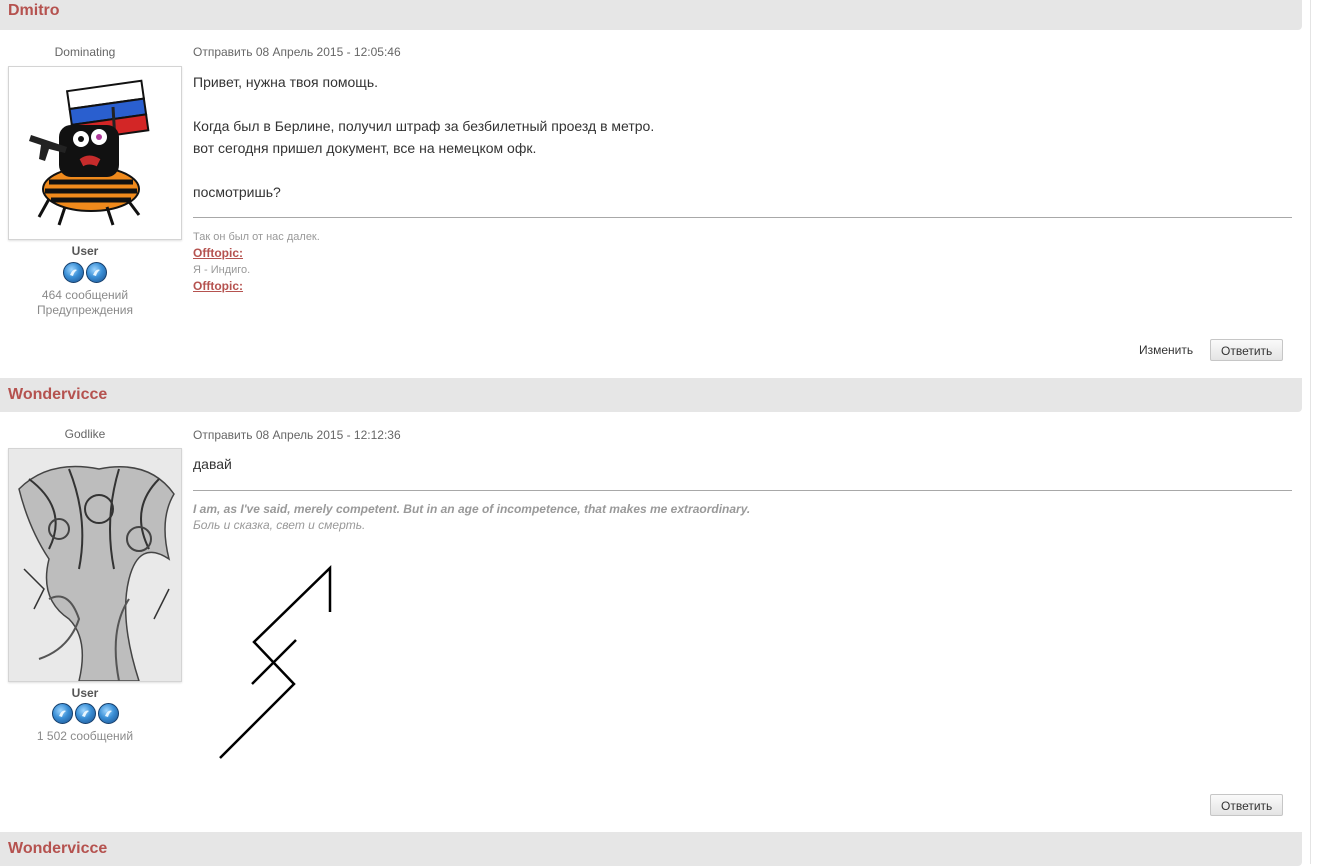  Describe the element at coordinates (297, 435) in the screenshot. I see `post-date: Отправить 08 Апрель 2015 - 12:12:36` at that location.